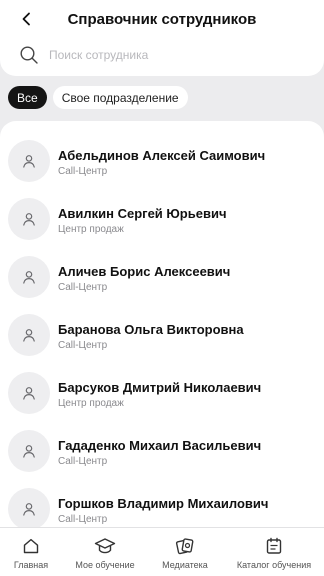 This screenshot has height=576, width=324. What do you see at coordinates (185, 546) in the screenshot?
I see `media-library-icon` at bounding box center [185, 546].